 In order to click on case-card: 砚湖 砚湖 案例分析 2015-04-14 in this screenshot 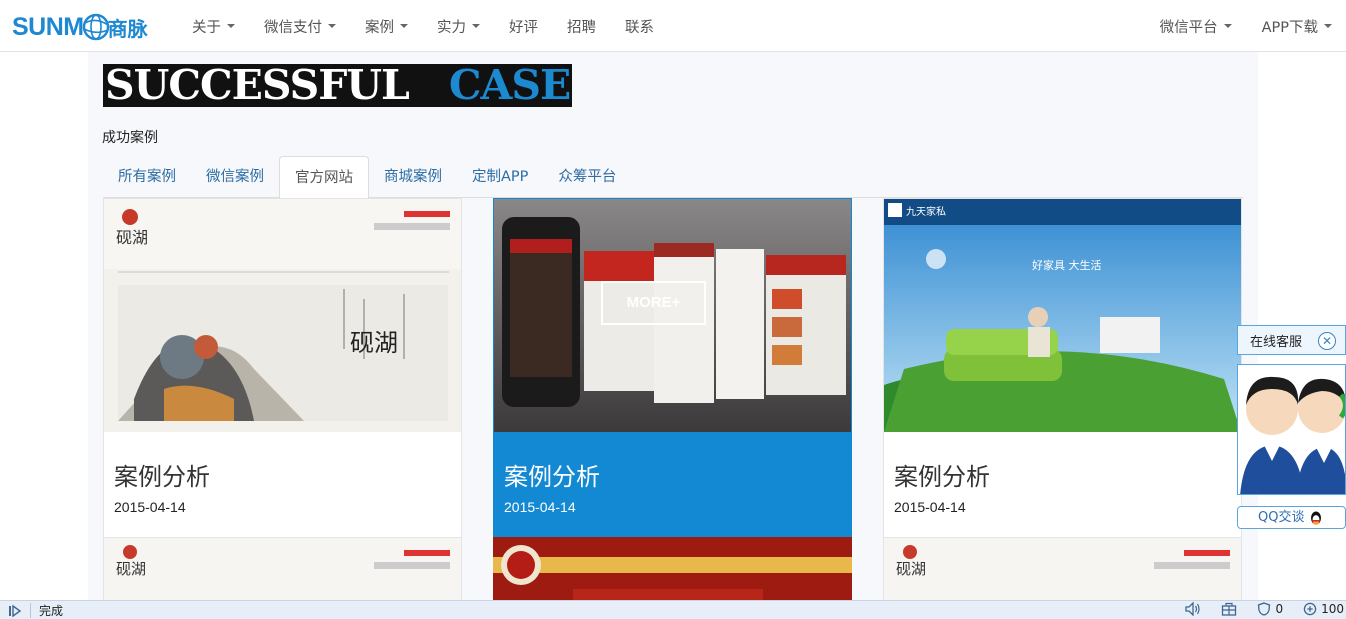, I will do `click(282, 368)`.